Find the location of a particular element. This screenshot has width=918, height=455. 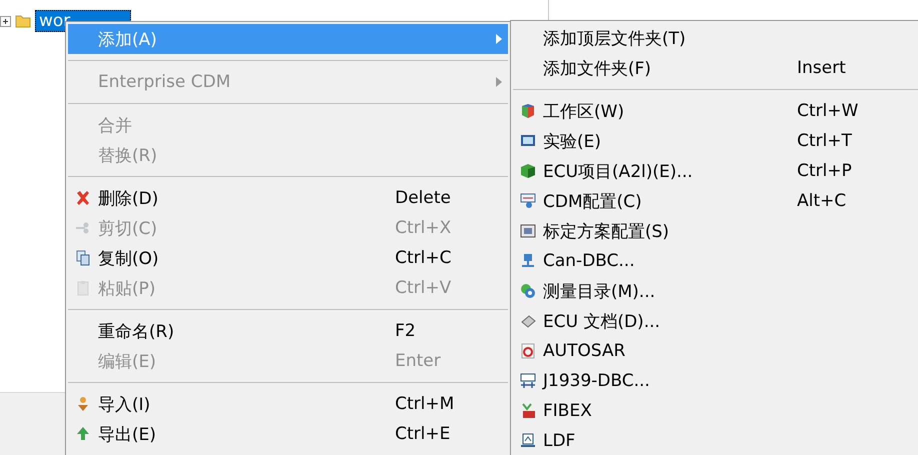

menu-item: 复制(O) Ctrl+C is located at coordinates (288, 258).